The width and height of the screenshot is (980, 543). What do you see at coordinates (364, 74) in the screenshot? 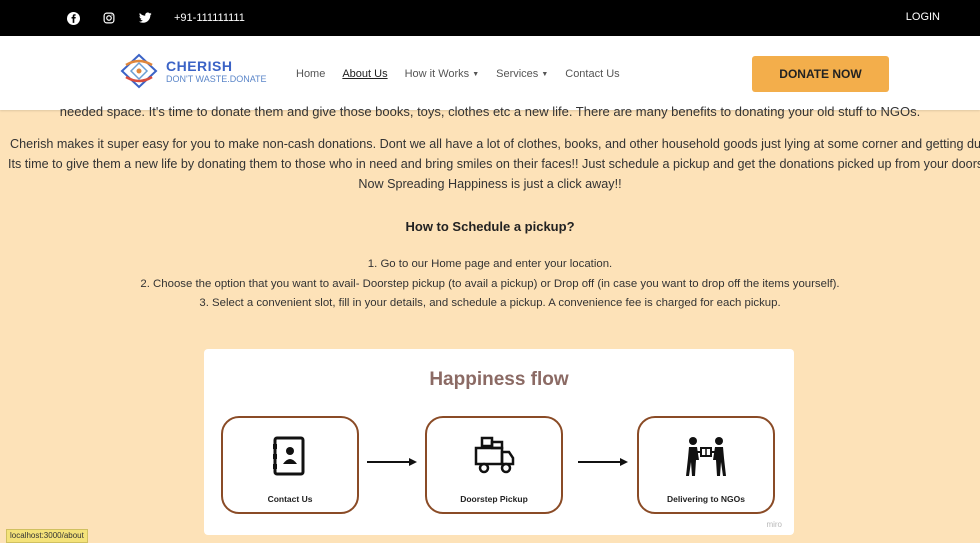
I see `nav-about-us: About Us` at bounding box center [364, 74].